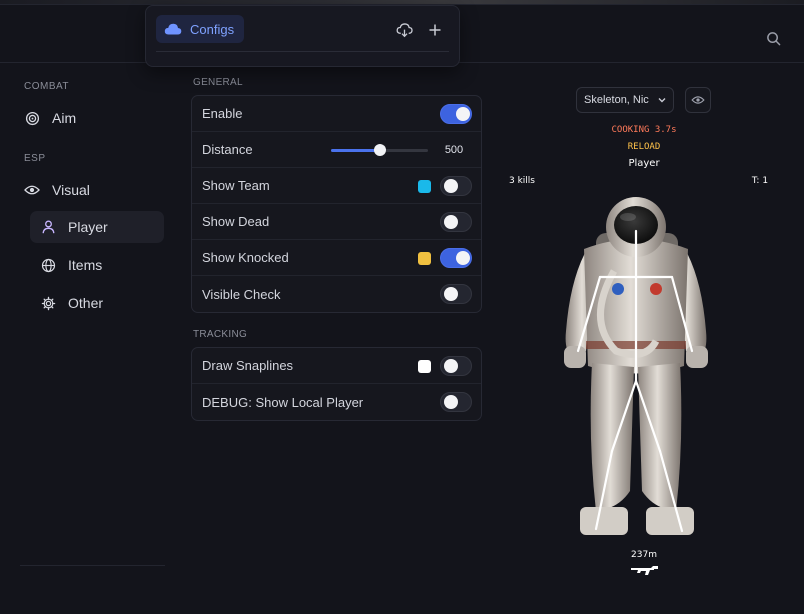 Image resolution: width=804 pixels, height=614 pixels. What do you see at coordinates (336, 258) in the screenshot?
I see `setting-row-show-knocked: Show Knocked` at bounding box center [336, 258].